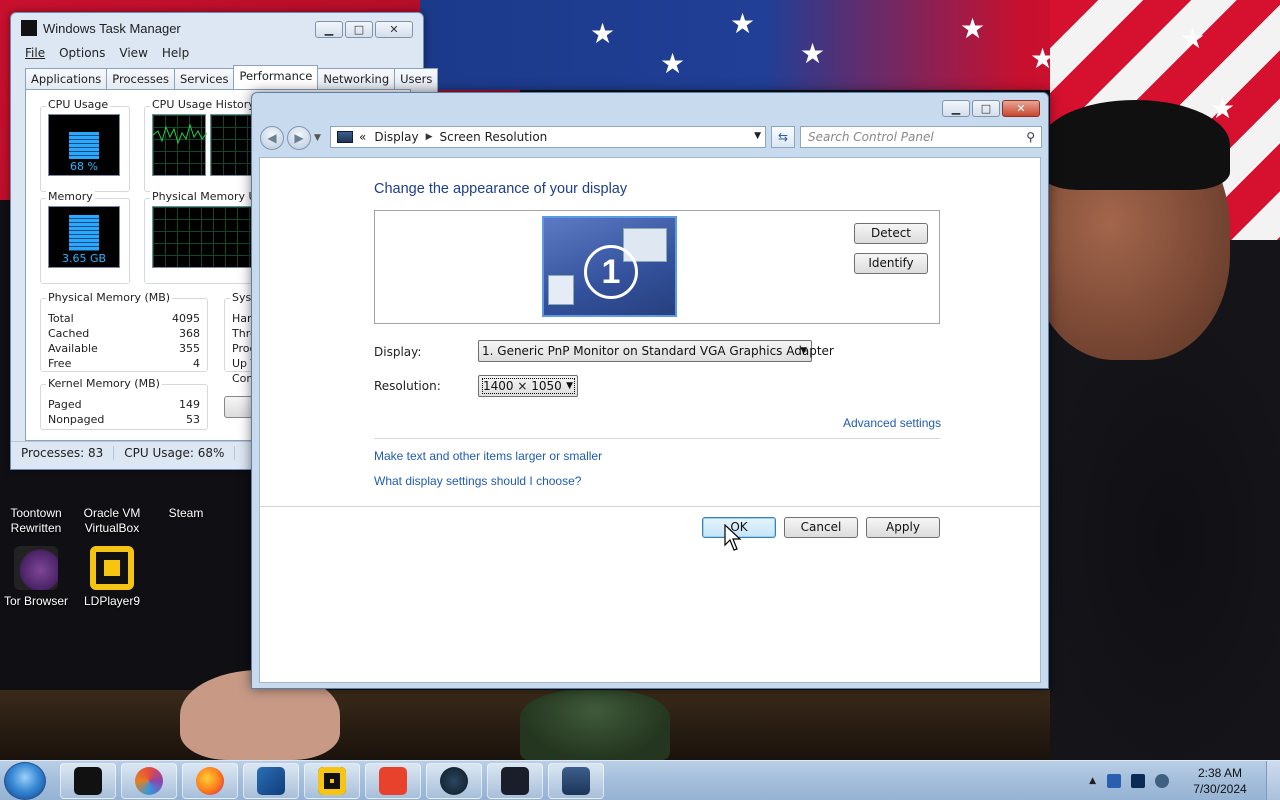 This screenshot has width=1280, height=800. What do you see at coordinates (595, 725) in the screenshot?
I see `wallpaper-vase` at bounding box center [595, 725].